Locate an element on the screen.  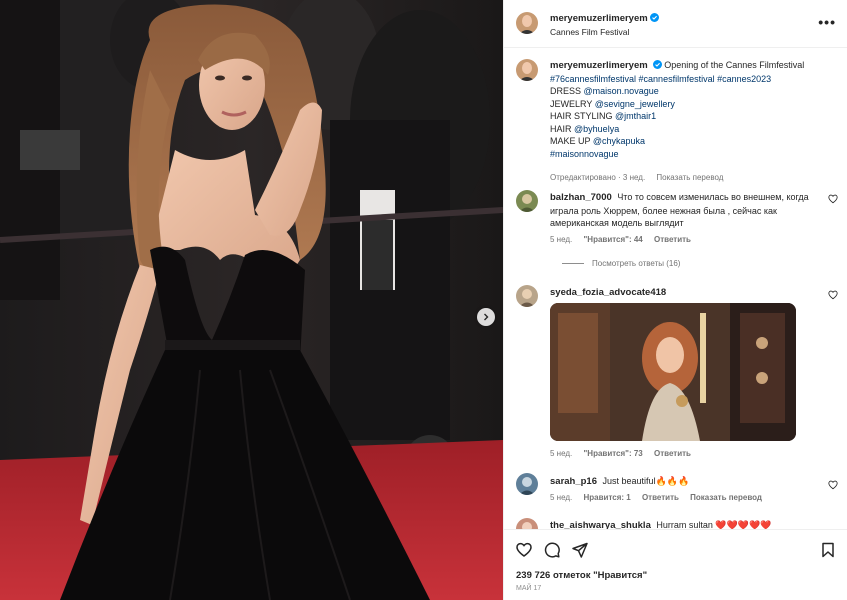
more-options-icon: ••• is located at coordinates (827, 22).